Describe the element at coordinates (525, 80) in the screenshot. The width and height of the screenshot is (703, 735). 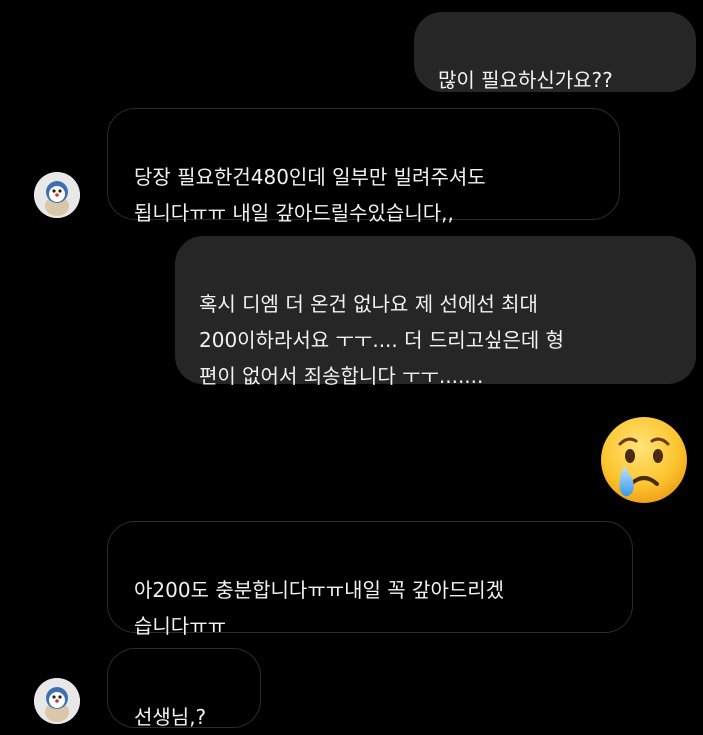
I see `message-text: 많이 필요하신가요??` at that location.